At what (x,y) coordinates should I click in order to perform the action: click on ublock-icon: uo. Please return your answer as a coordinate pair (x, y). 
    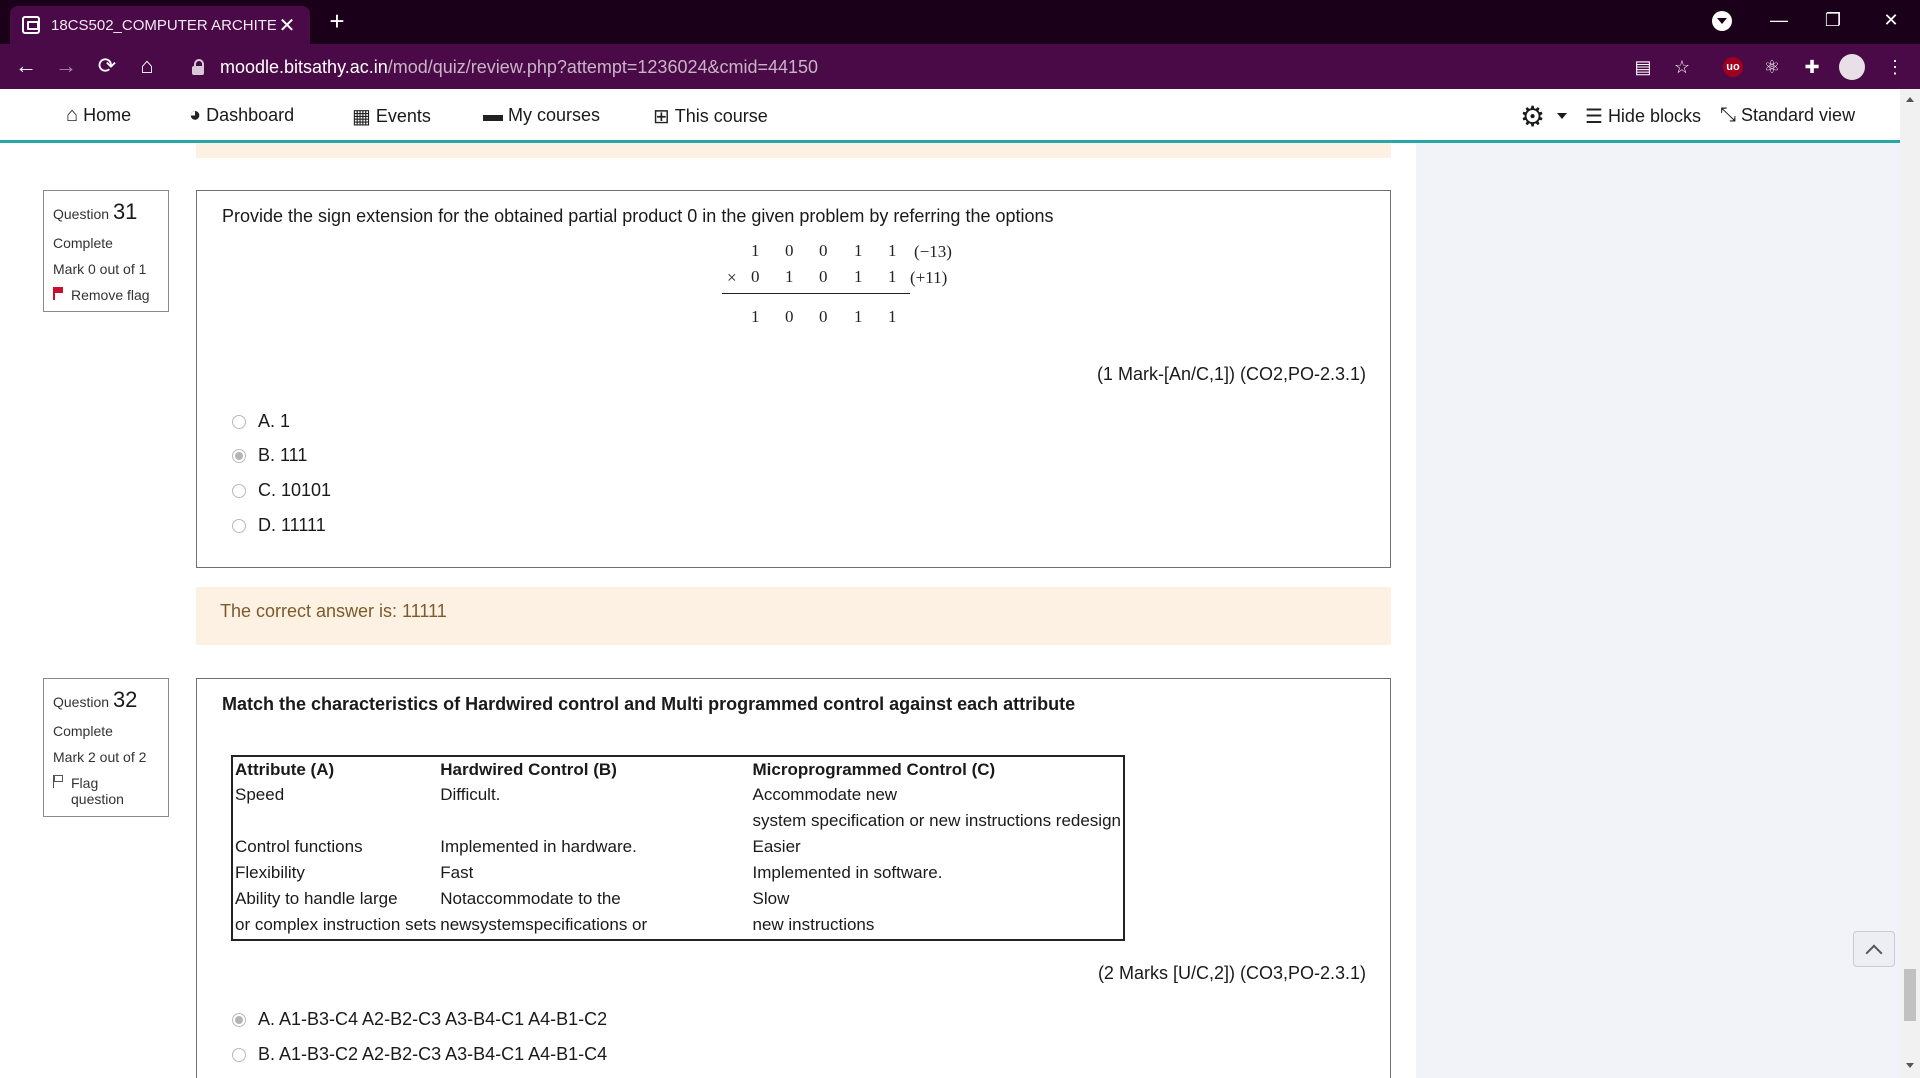
    Looking at the image, I should click on (1733, 67).